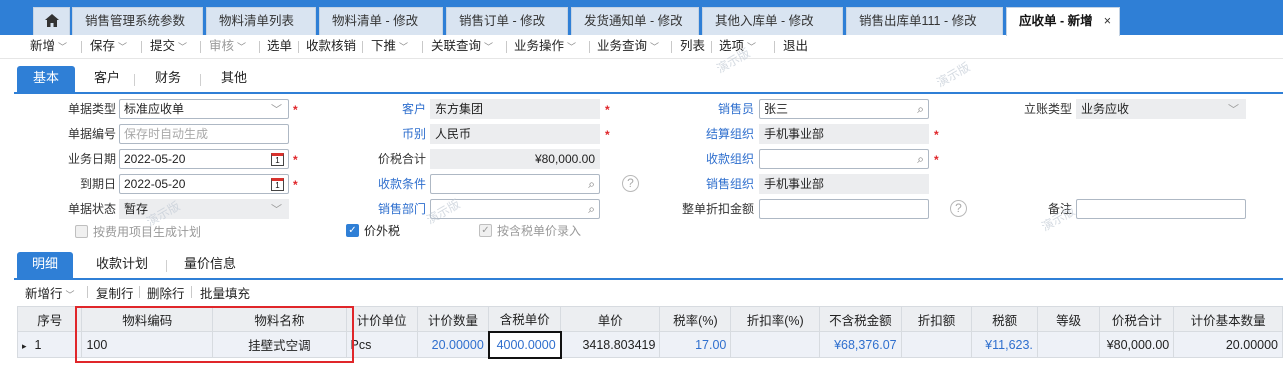 This screenshot has width=1283, height=365. Describe the element at coordinates (51, 21) in the screenshot. I see `tab-home` at that location.